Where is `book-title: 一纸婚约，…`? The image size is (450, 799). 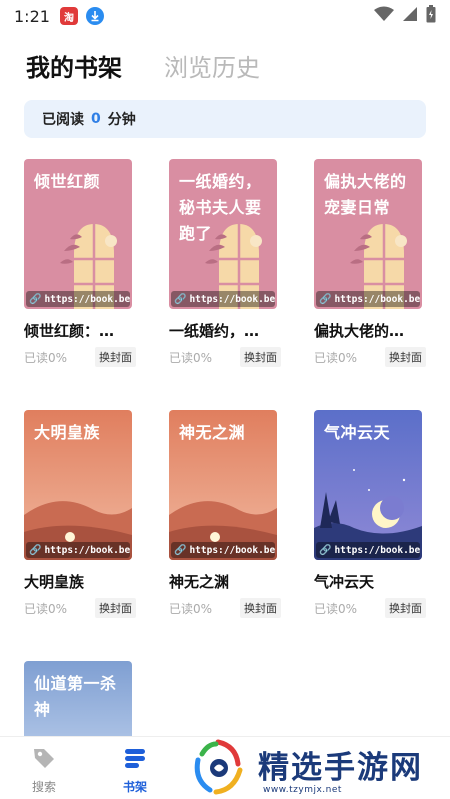
book-title: 一纸婚约，… is located at coordinates (214, 331).